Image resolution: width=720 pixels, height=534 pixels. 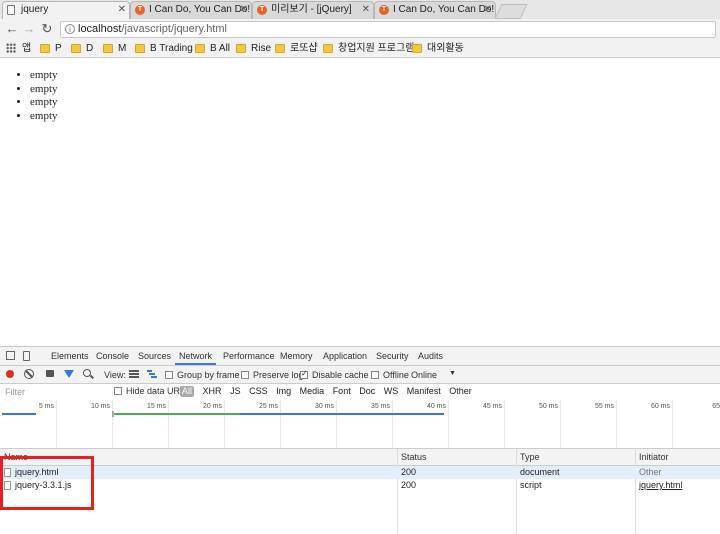 What do you see at coordinates (360, 457) in the screenshot?
I see `requests-table-header: Name Status Type Initiator` at bounding box center [360, 457].